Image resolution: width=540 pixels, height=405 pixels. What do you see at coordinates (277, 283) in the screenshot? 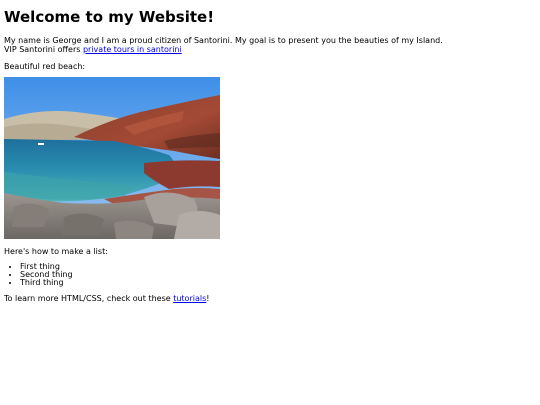
I see `list-item: Third thing` at bounding box center [277, 283].